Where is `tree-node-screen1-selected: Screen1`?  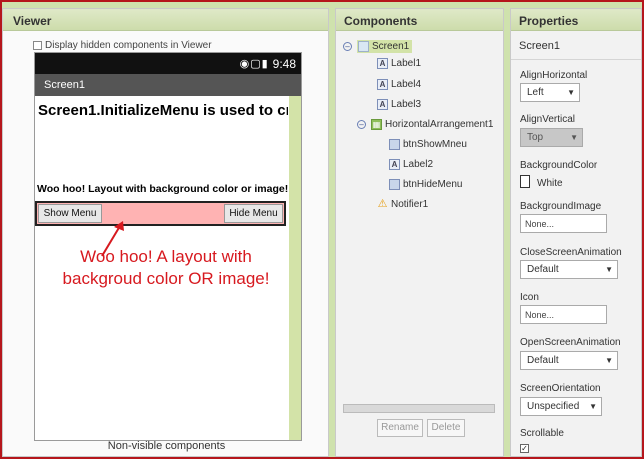
tree-node-screen1-selected: Screen1 is located at coordinates (385, 46).